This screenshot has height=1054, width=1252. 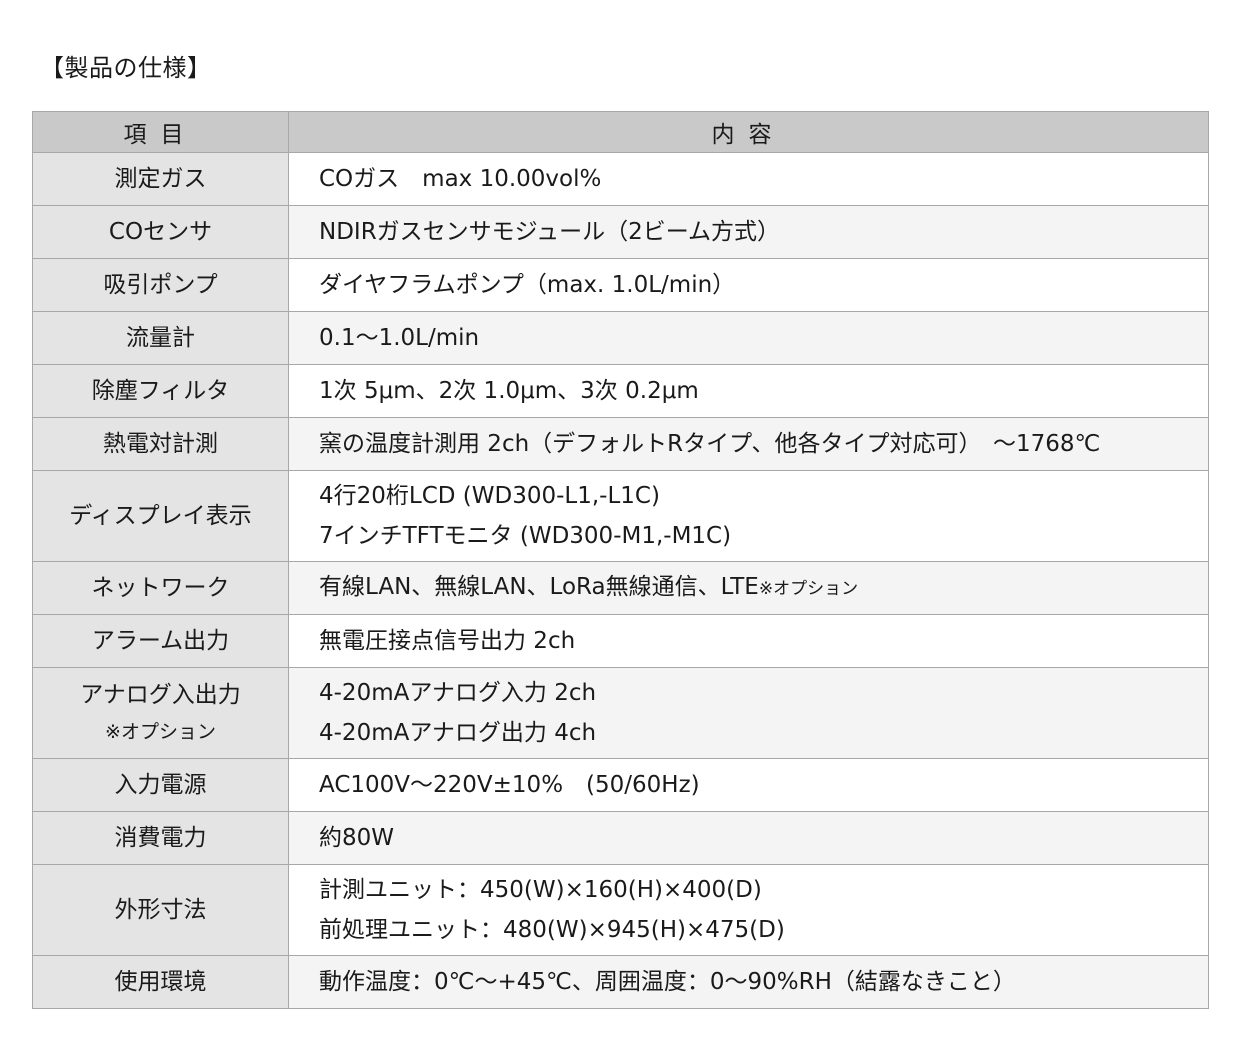 I want to click on value-line: 無電圧接点信号出力 2ch, so click(x=447, y=641).